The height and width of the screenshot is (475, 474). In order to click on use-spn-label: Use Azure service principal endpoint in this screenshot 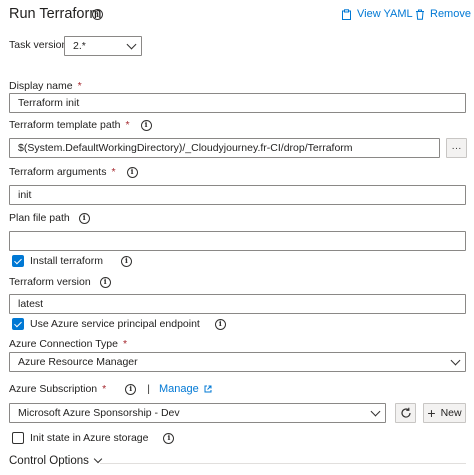, I will do `click(115, 324)`.